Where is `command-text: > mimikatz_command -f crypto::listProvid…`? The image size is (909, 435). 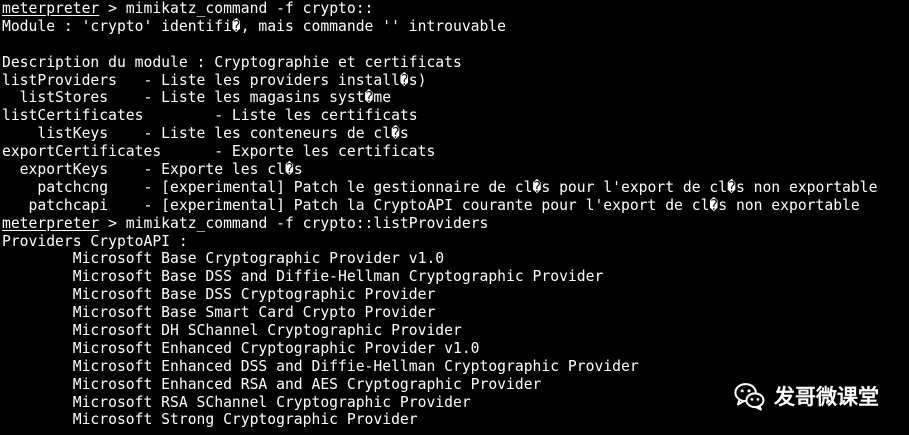 command-text: > mimikatz_command -f crypto::listProvid… is located at coordinates (294, 223).